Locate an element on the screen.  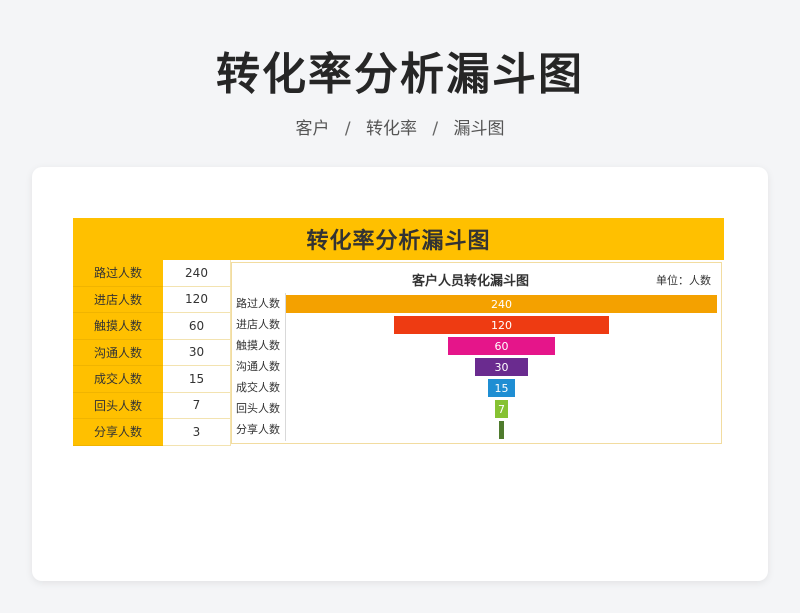
table-row: 沟通人数 30 is located at coordinates (152, 352).